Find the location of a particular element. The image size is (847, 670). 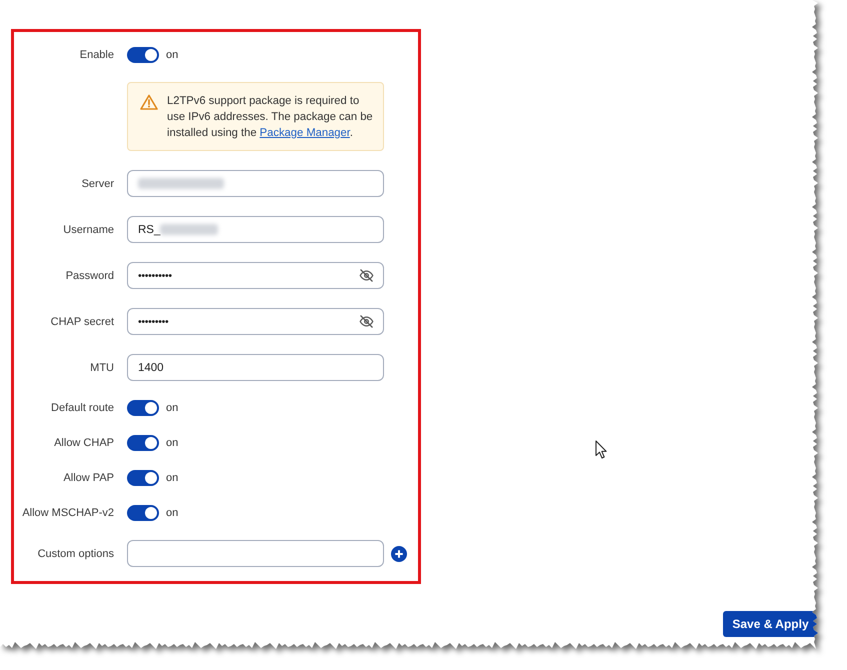

field-label: Allow CHAP is located at coordinates (84, 443).